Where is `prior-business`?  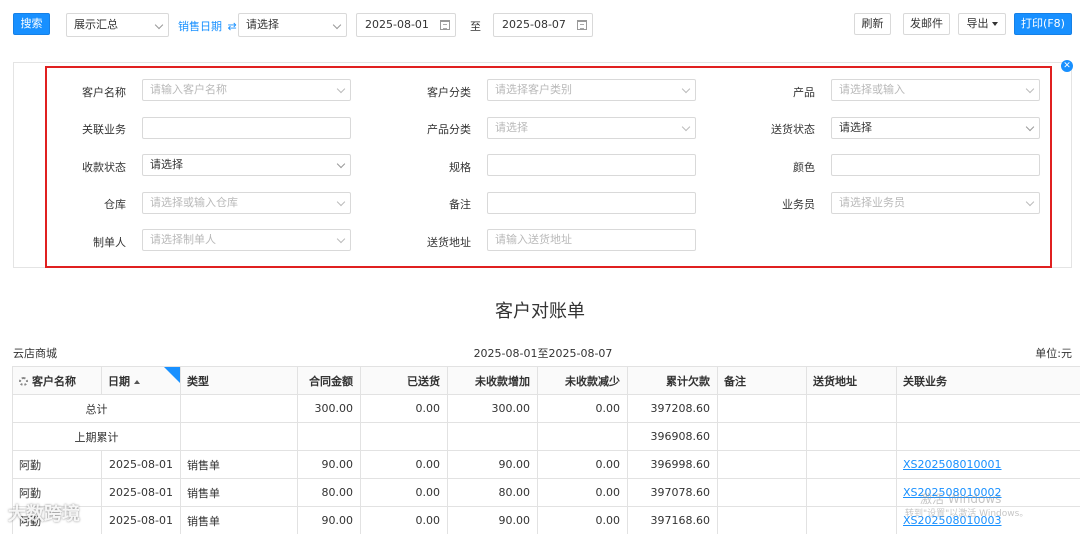
prior-business is located at coordinates (988, 436).